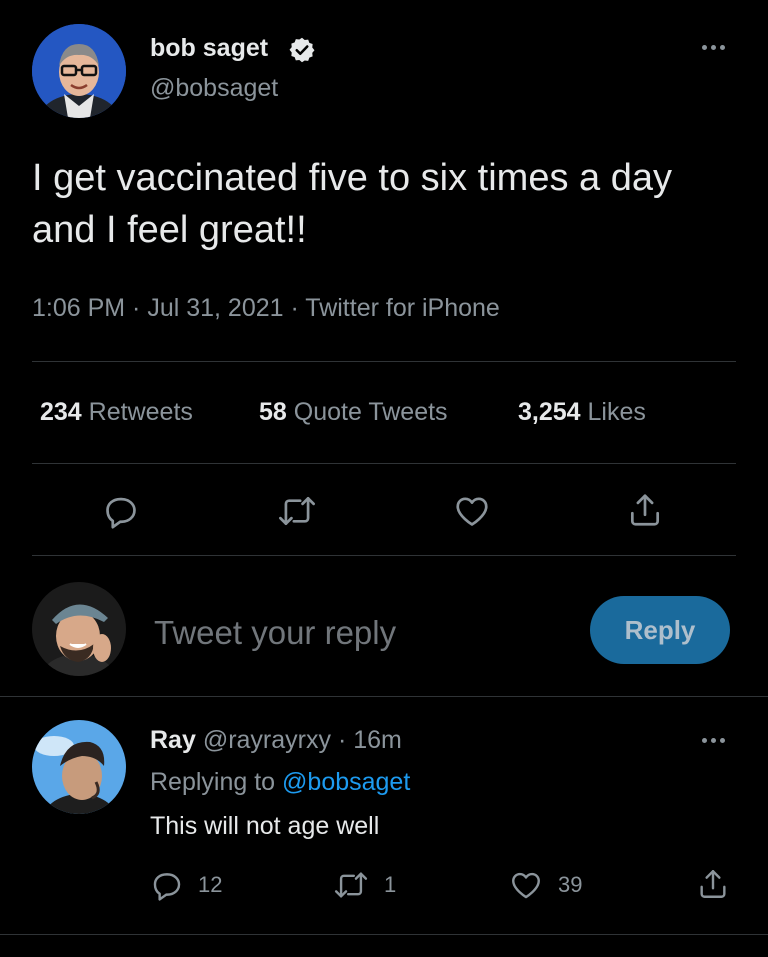  Describe the element at coordinates (210, 884) in the screenshot. I see `reply-count: 12` at that location.